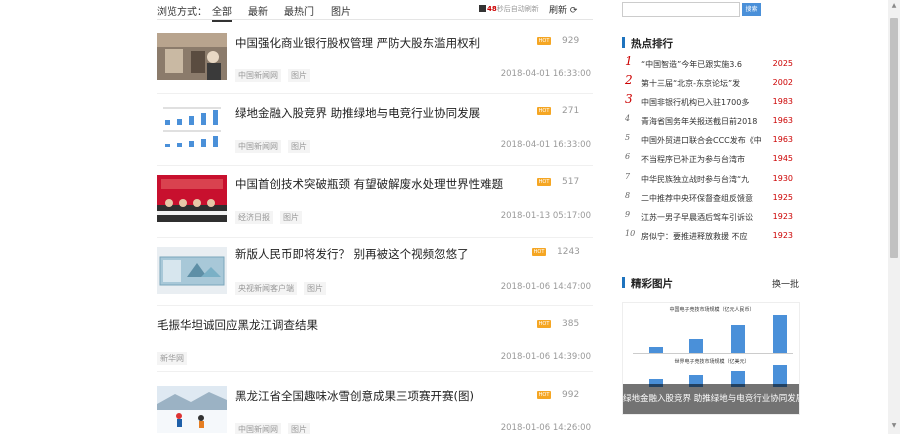  What do you see at coordinates (785, 283) in the screenshot?
I see `refresh-gallery-link: 换一批` at bounding box center [785, 283].